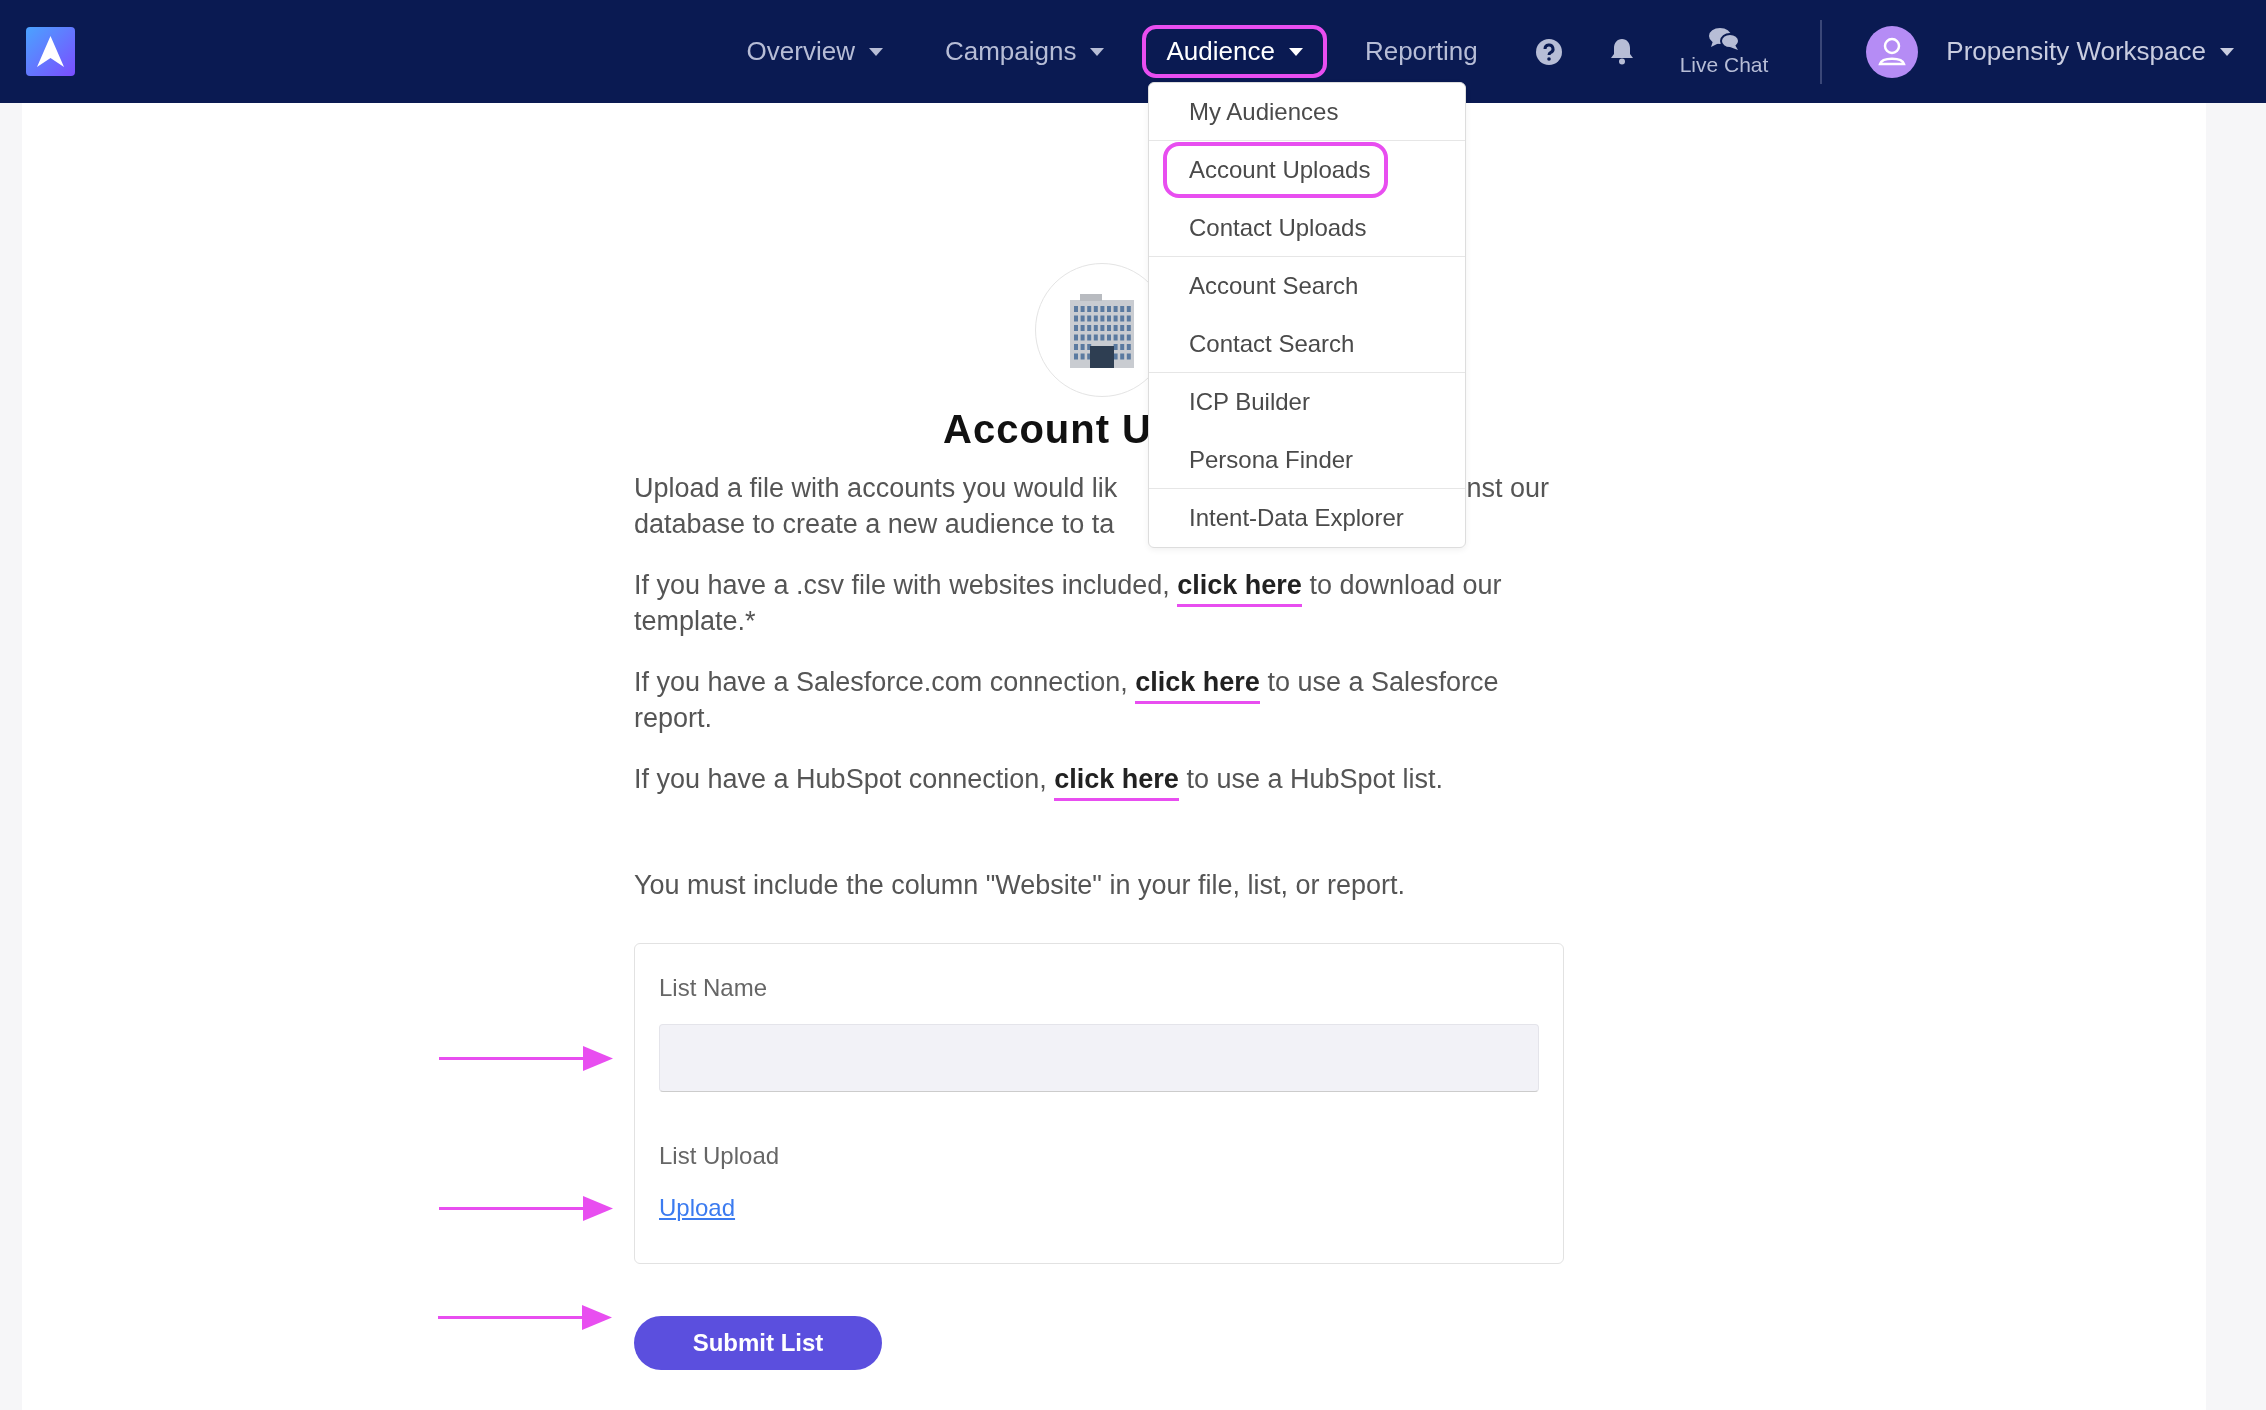  What do you see at coordinates (50, 51) in the screenshot?
I see `logo-icon` at bounding box center [50, 51].